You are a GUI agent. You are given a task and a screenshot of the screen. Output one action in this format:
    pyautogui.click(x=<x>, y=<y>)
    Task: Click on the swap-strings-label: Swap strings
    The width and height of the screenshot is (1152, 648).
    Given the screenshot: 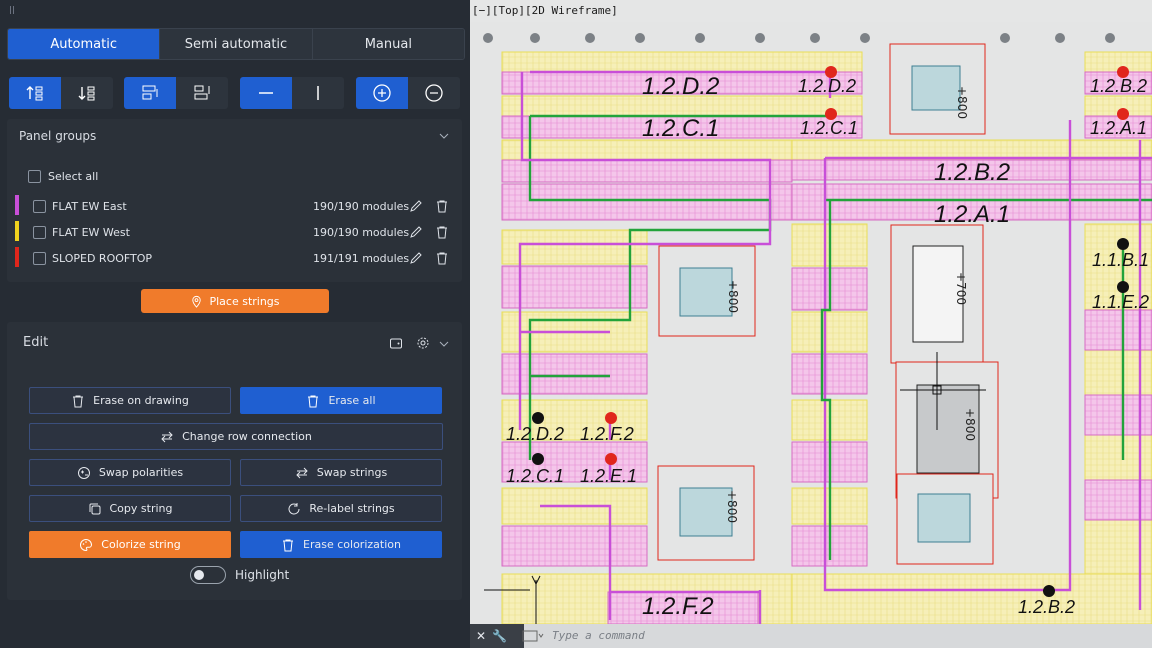 What is the action you would take?
    pyautogui.click(x=352, y=472)
    